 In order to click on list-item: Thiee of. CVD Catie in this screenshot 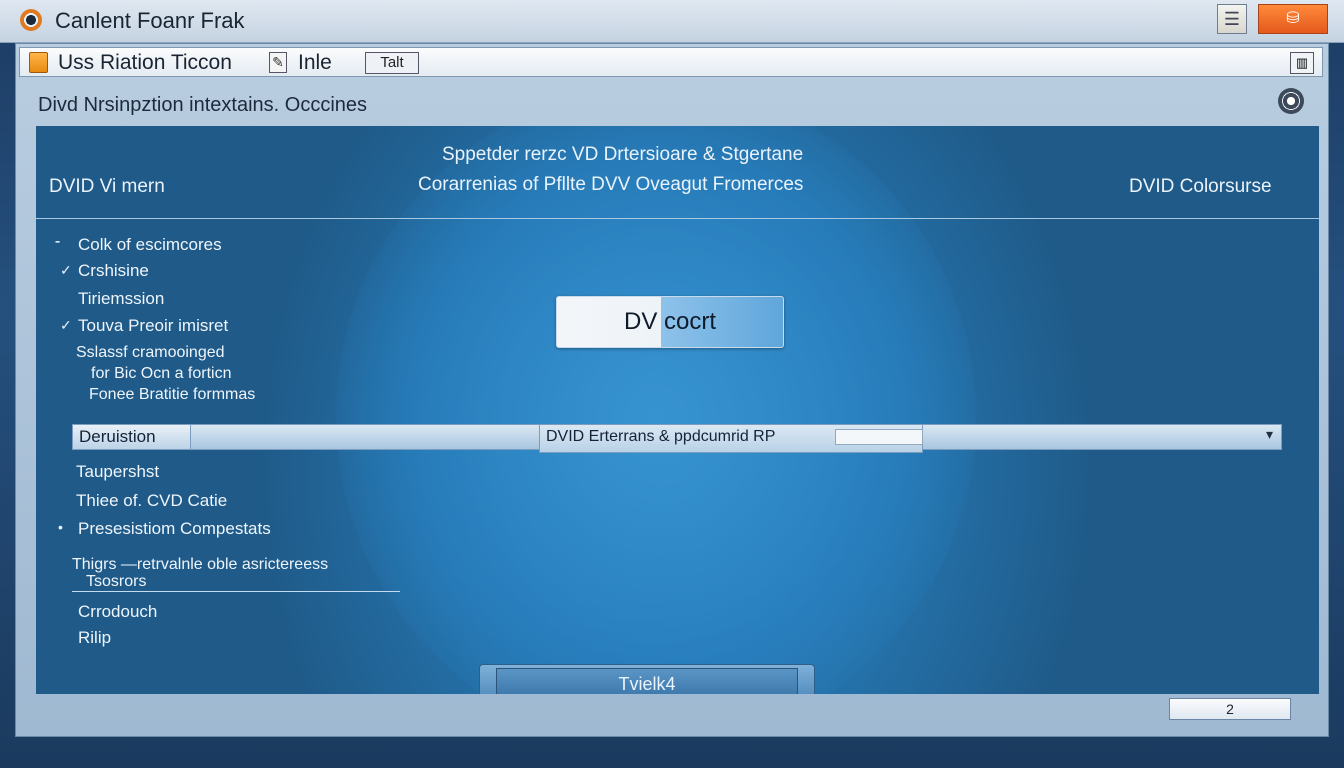, I will do `click(151, 501)`.